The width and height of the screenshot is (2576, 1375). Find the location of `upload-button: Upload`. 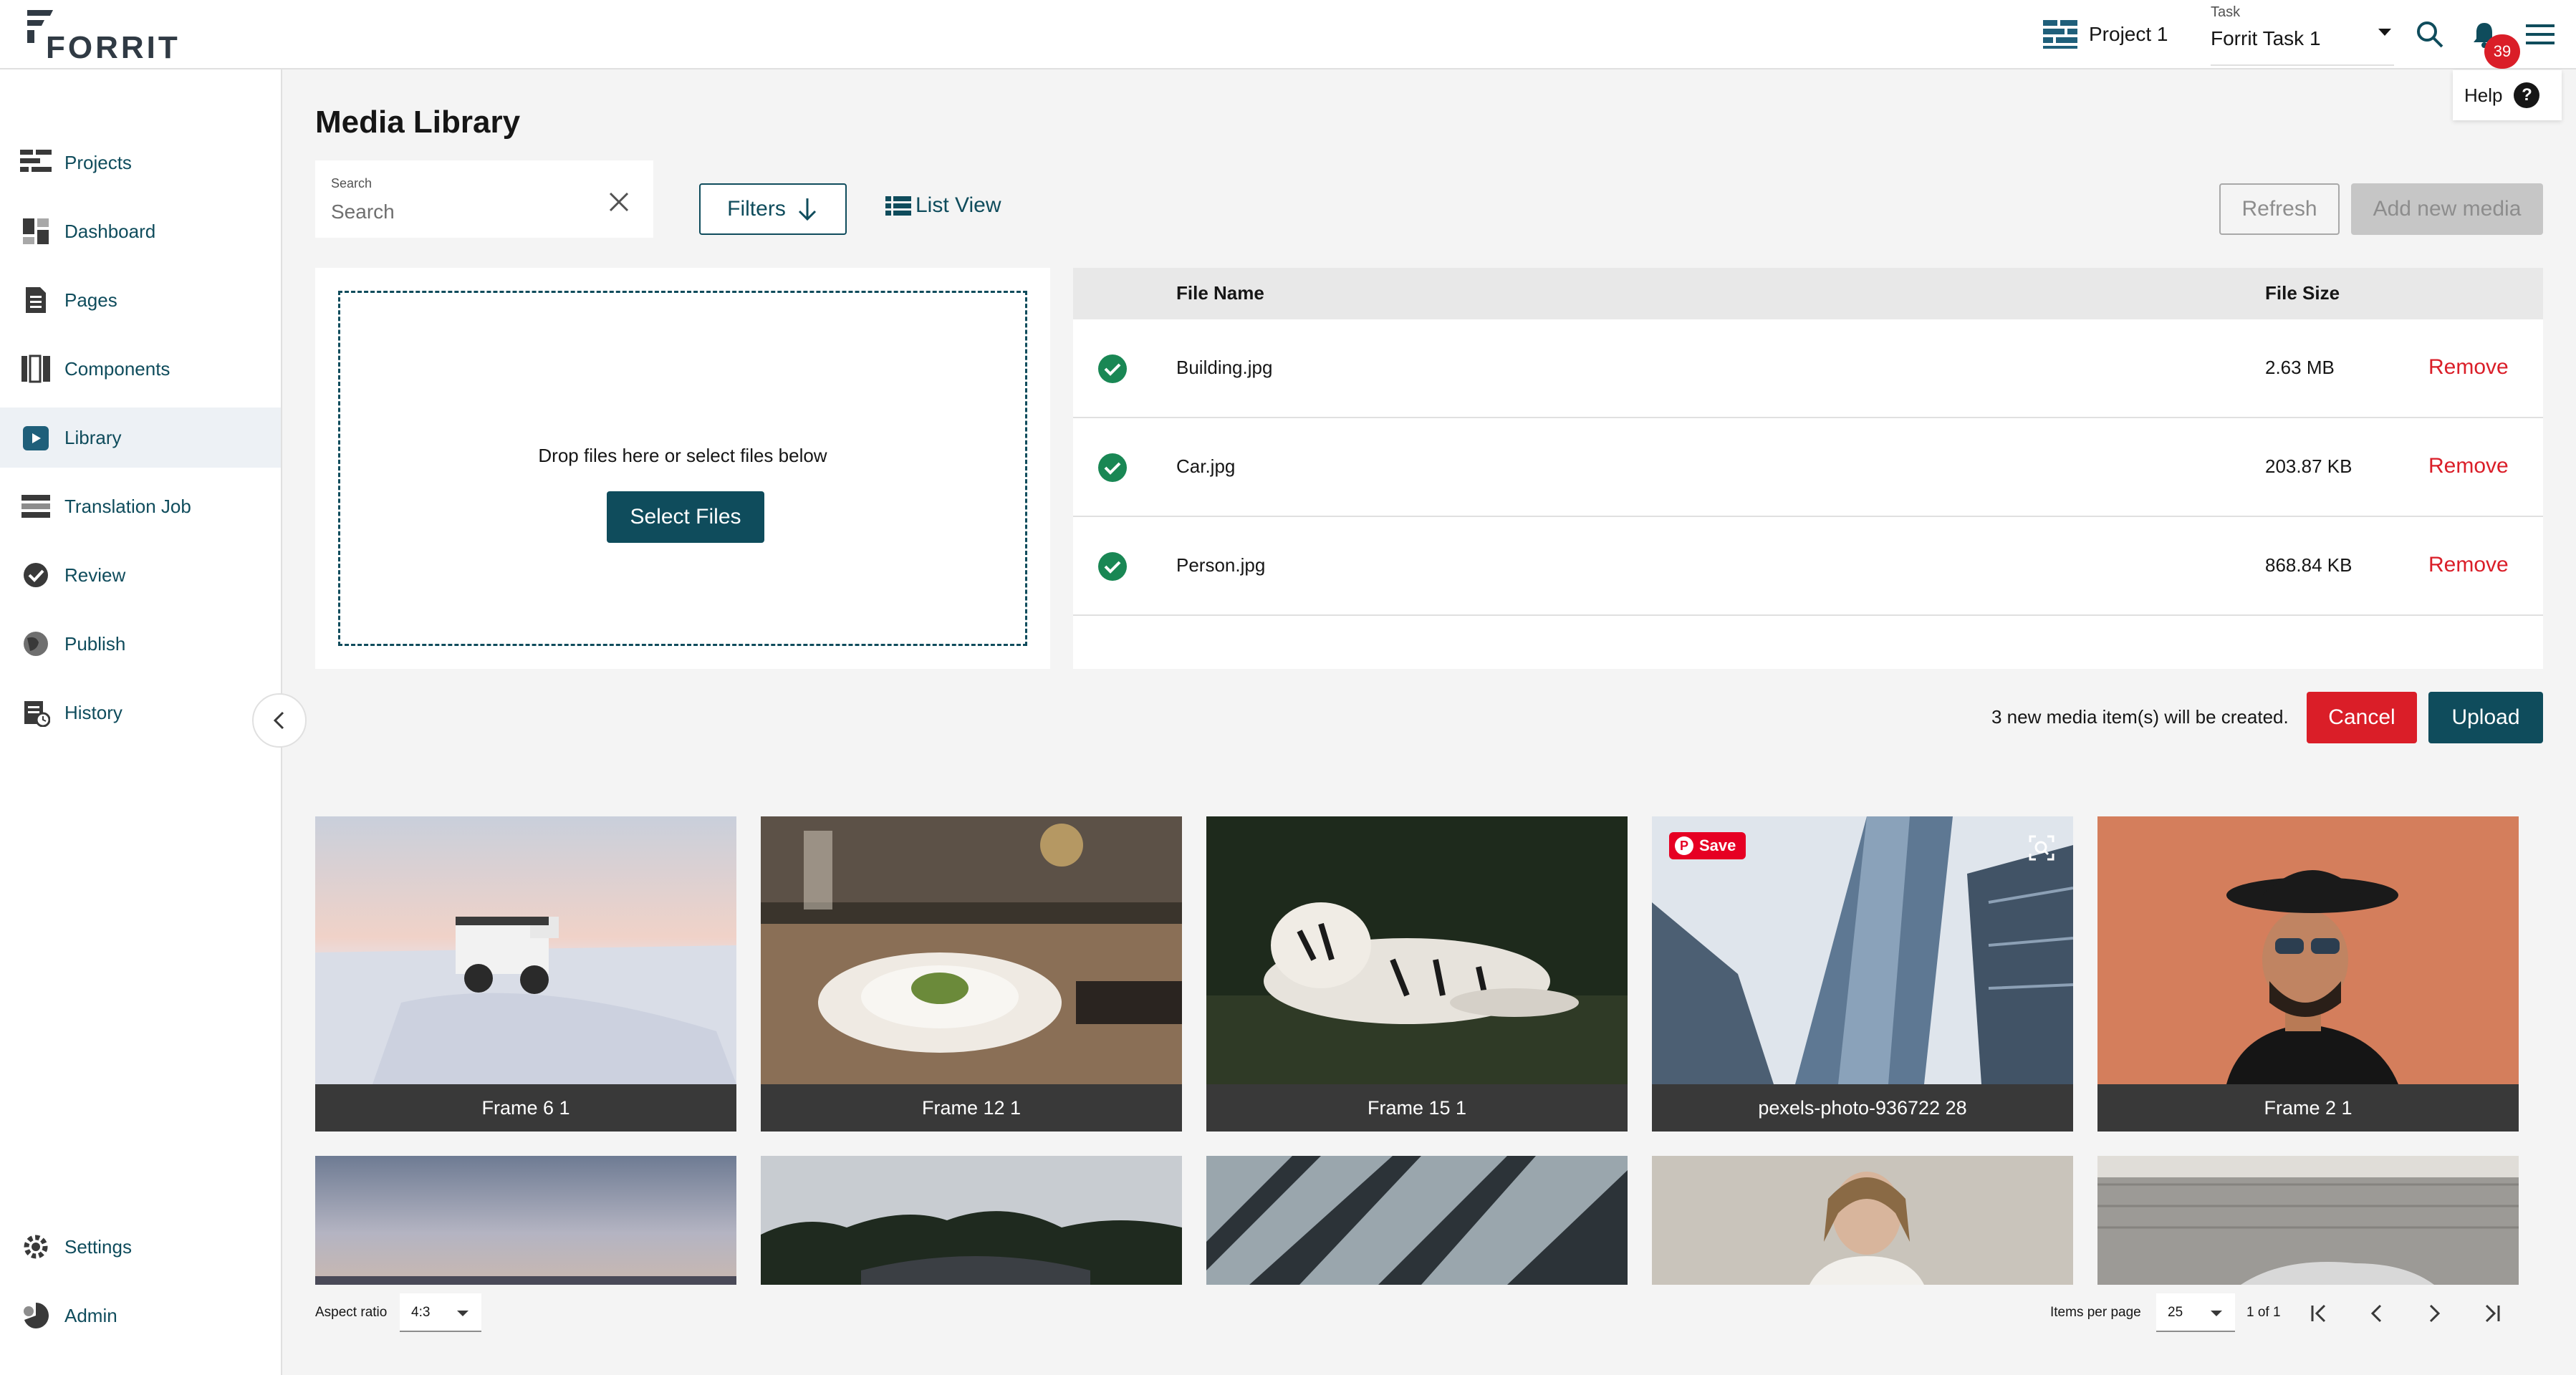

upload-button: Upload is located at coordinates (2485, 718).